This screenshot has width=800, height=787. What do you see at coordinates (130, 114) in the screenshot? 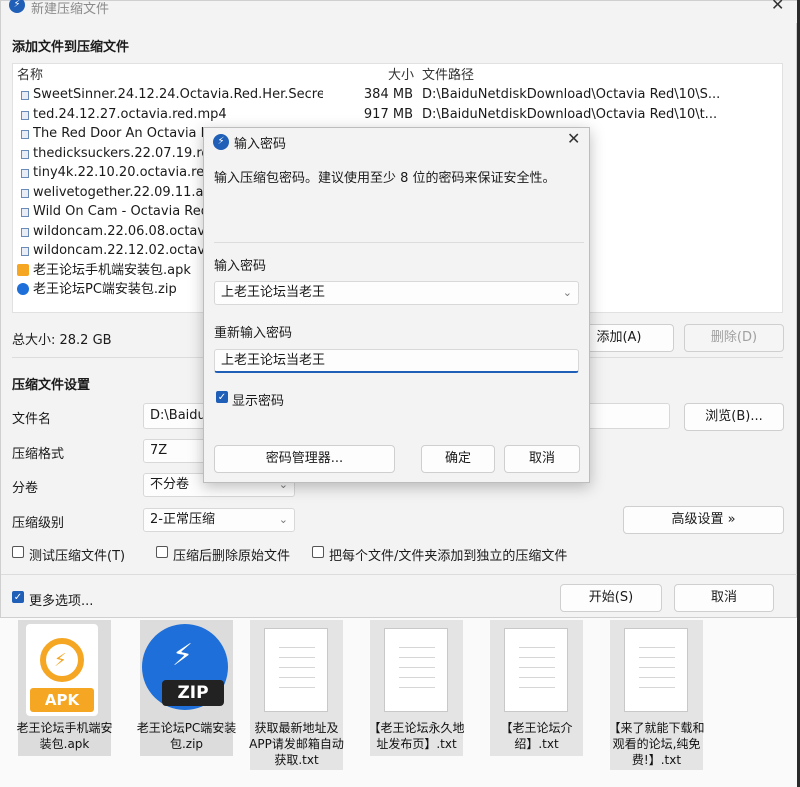
I see `file-name-cell: ted.24.12.27.octavia.red.mp4` at bounding box center [130, 114].